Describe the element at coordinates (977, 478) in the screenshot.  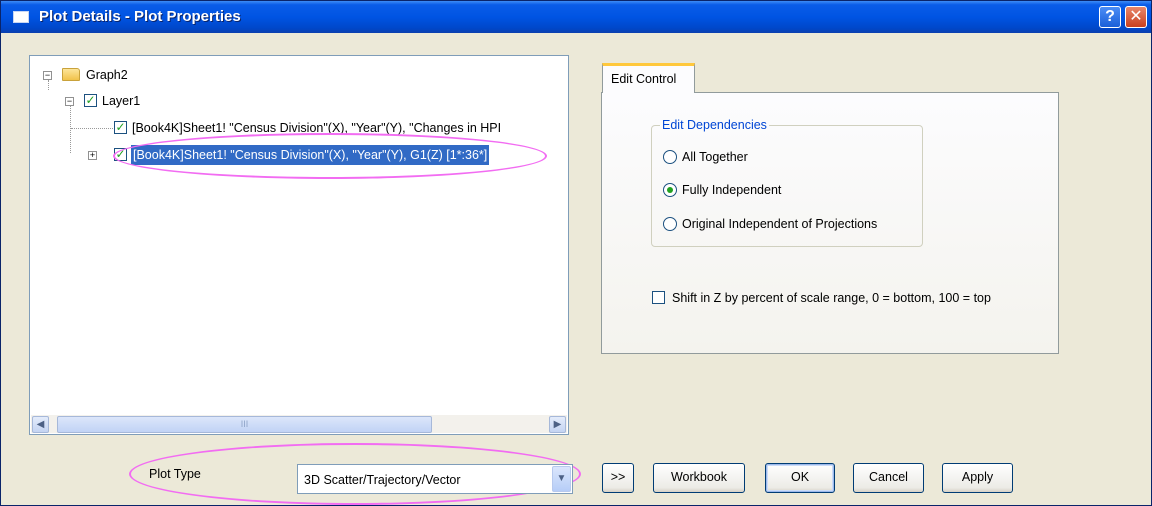
I see `apply-button: Apply` at that location.